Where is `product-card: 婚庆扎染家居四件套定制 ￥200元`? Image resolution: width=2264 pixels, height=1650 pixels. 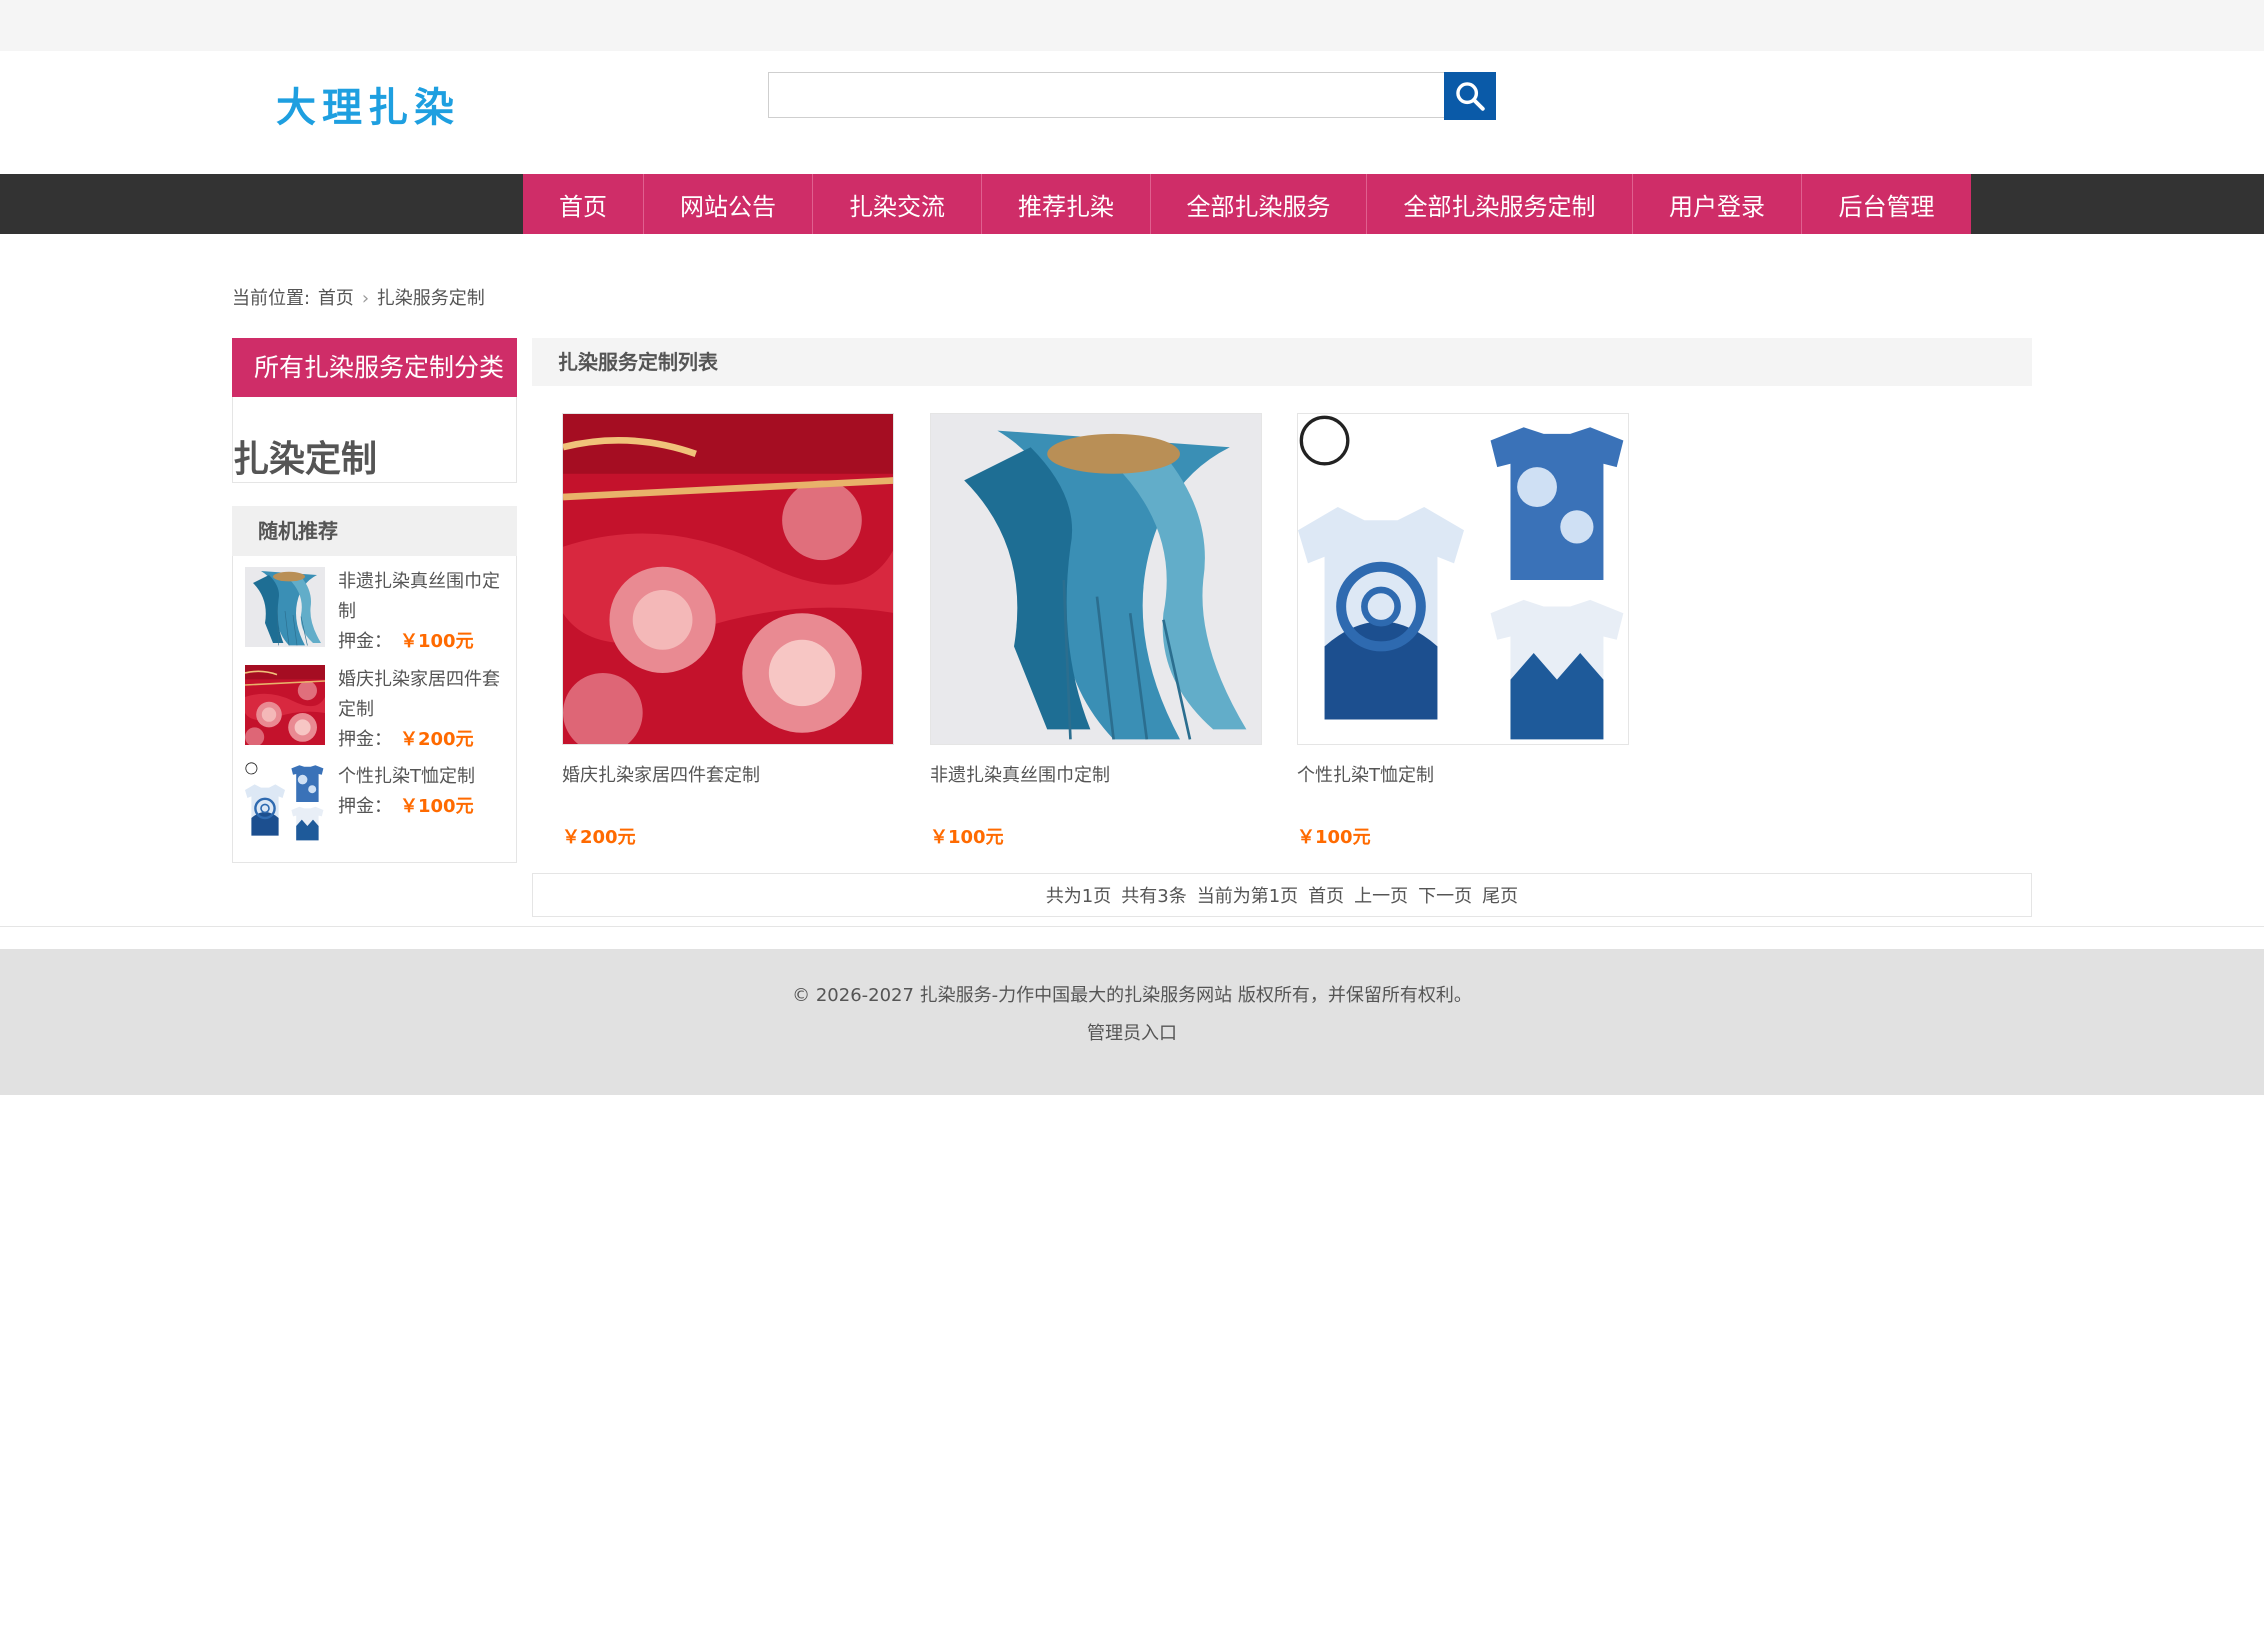 product-card: 婚庆扎染家居四件套定制 ￥200元 is located at coordinates (728, 631).